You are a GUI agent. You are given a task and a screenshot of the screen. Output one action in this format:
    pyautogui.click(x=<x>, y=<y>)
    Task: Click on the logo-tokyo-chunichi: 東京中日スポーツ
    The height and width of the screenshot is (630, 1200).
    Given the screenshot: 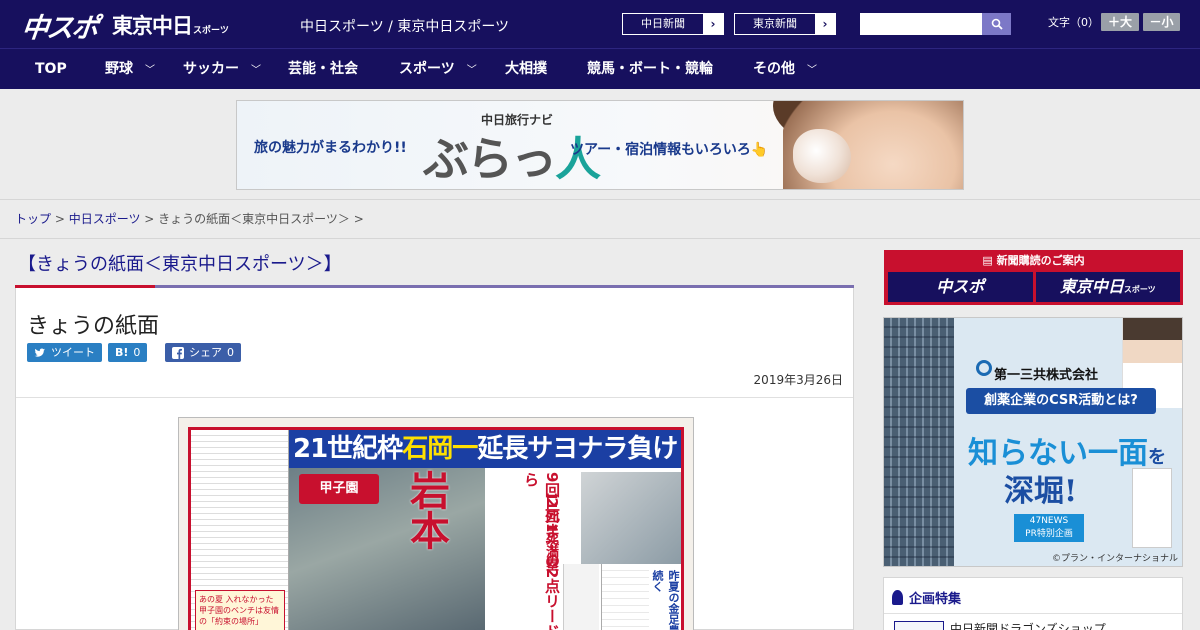 What is the action you would take?
    pyautogui.click(x=170, y=25)
    